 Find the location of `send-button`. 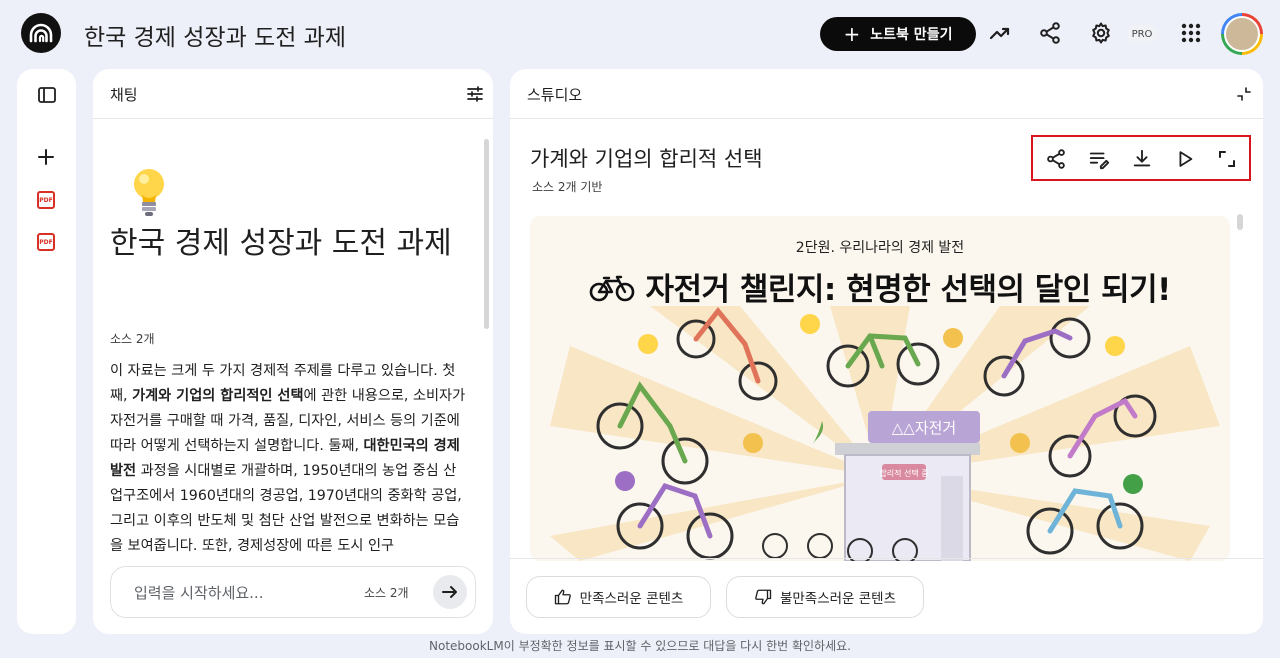

send-button is located at coordinates (450, 592).